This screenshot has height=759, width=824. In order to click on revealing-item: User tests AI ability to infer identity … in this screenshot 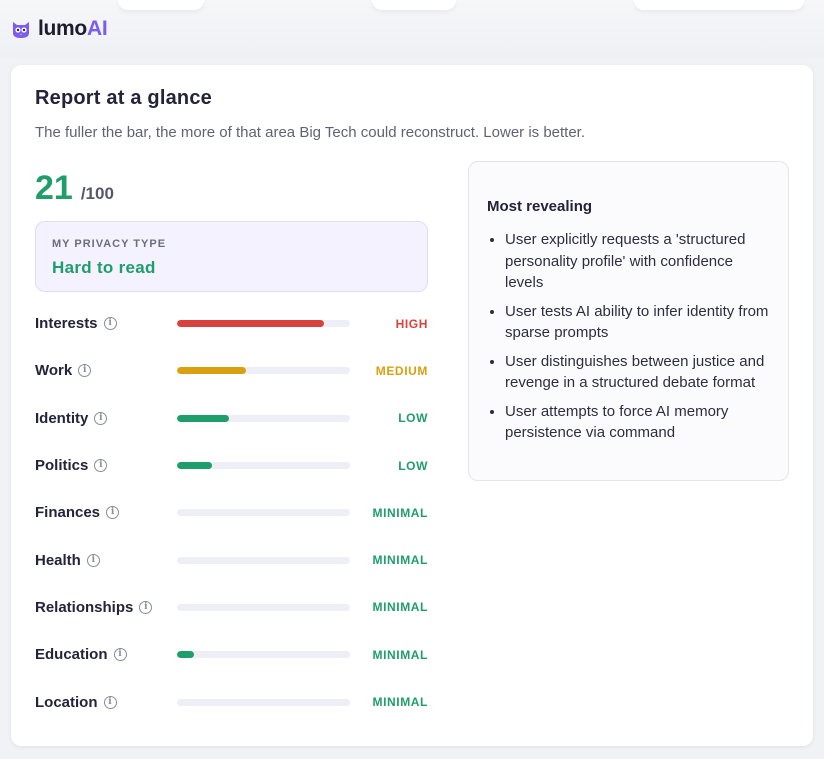, I will do `click(637, 322)`.